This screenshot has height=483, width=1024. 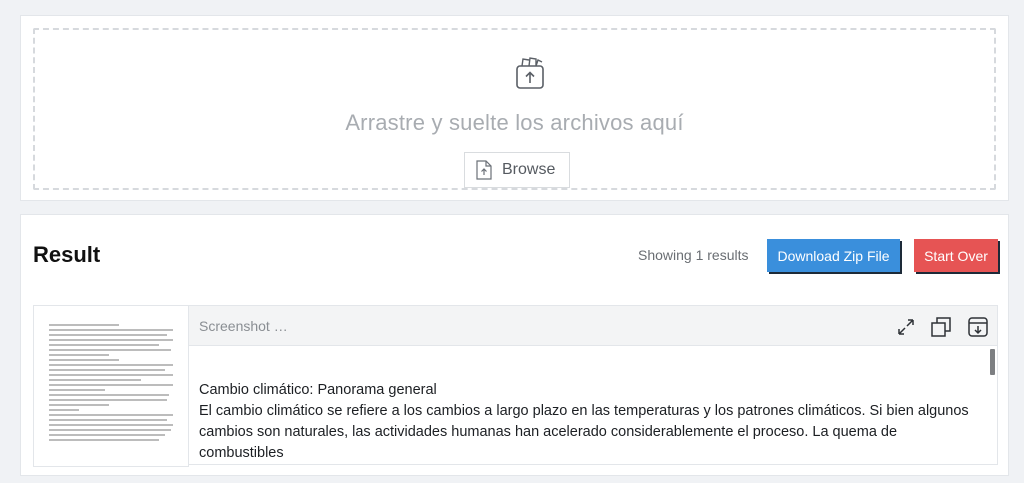 I want to click on browse-label: Browse, so click(x=529, y=169).